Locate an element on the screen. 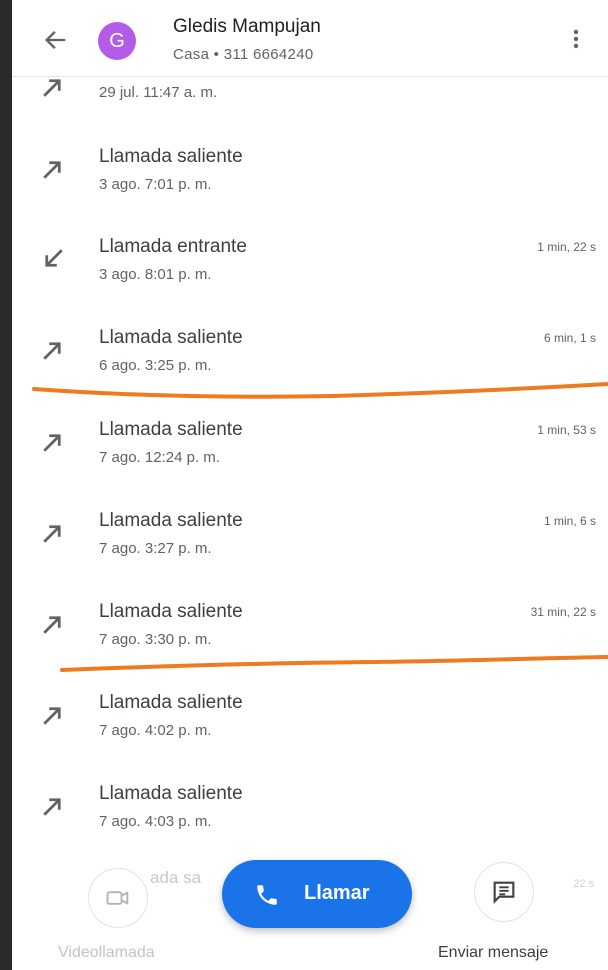 This screenshot has height=970, width=608. video-call-button is located at coordinates (118, 898).